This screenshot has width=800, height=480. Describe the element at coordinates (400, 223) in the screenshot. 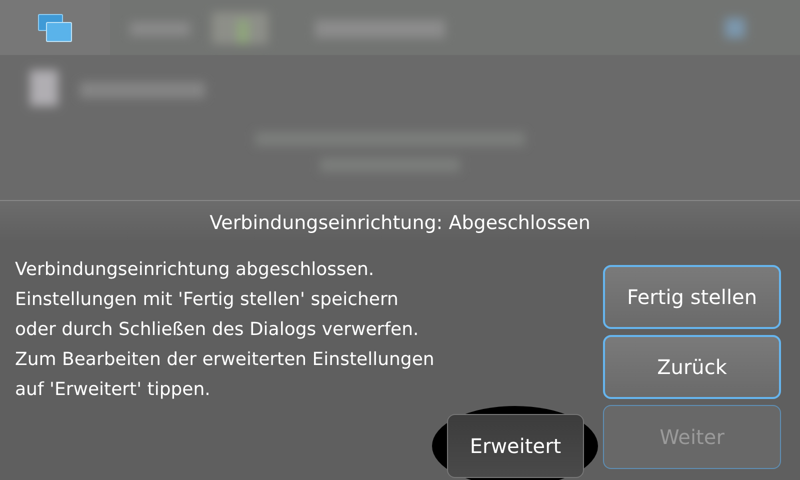

I see `dialog-title: Verbindungseinrichtung: Abgeschlossen` at that location.